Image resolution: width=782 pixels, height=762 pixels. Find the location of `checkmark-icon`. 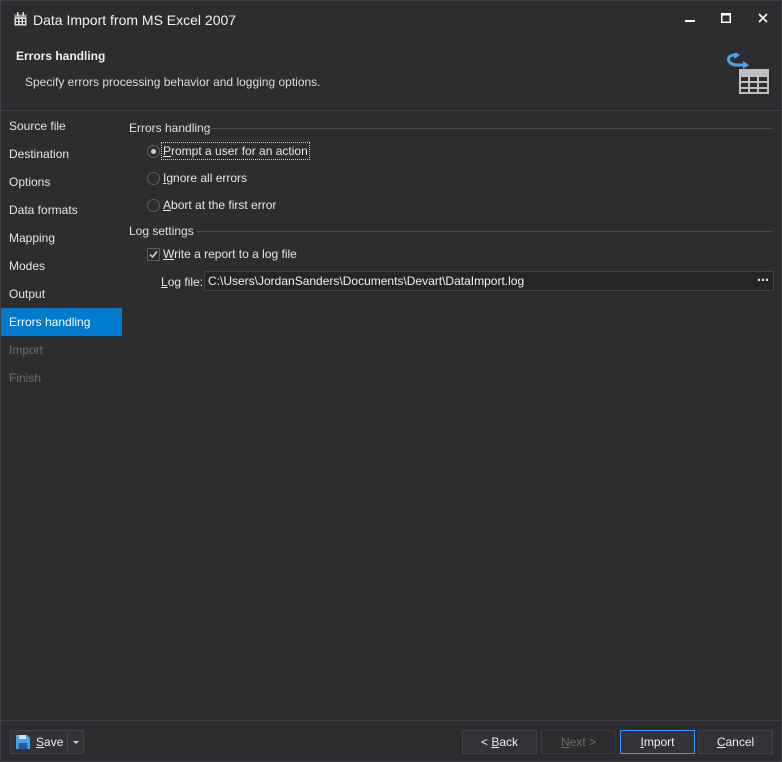

checkmark-icon is located at coordinates (153, 255).